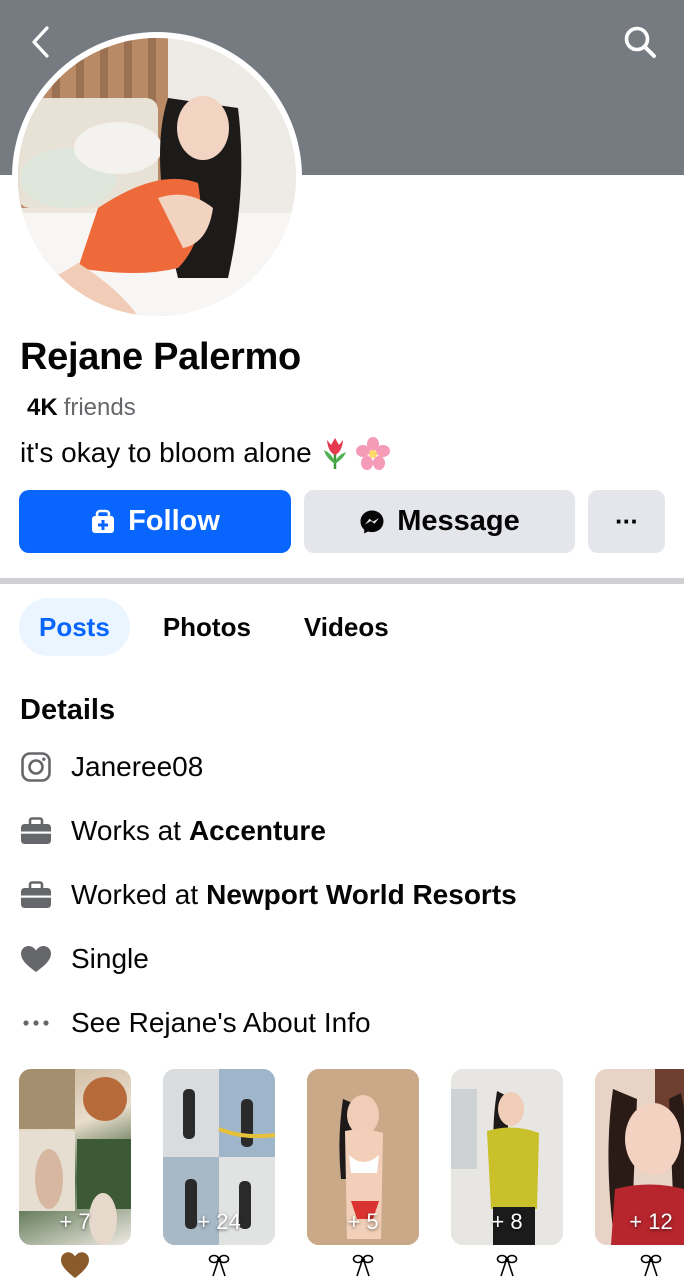 The height and width of the screenshot is (1280, 684). Describe the element at coordinates (651, 1221) in the screenshot. I see `story-count: + 12` at that location.